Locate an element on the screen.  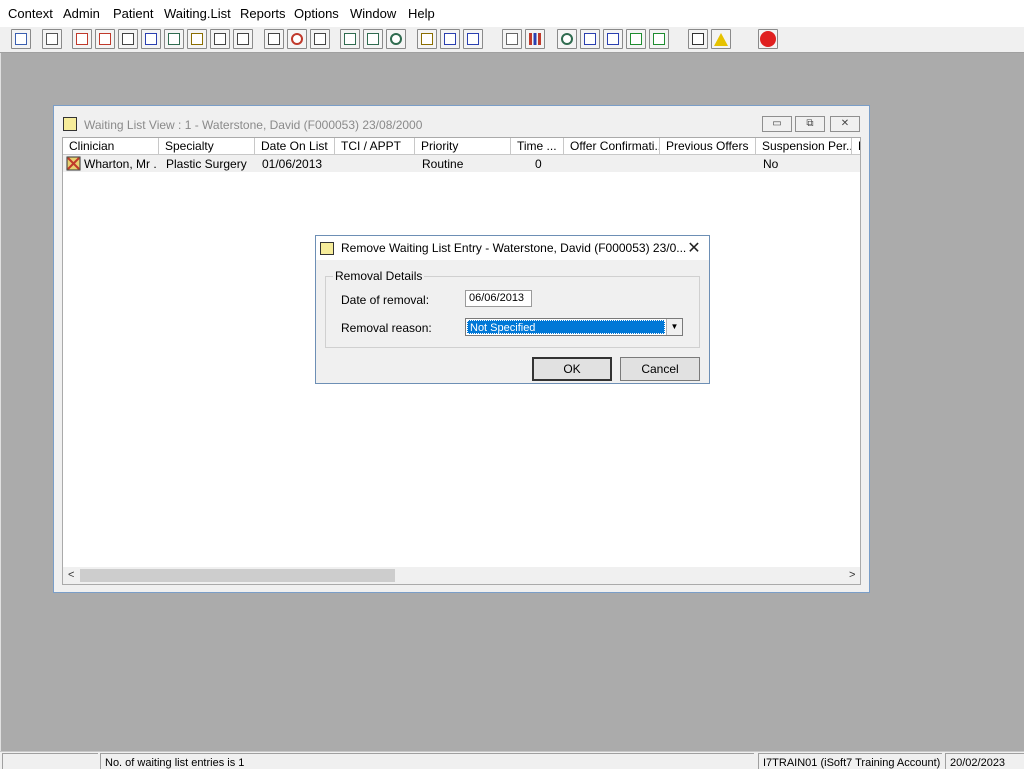
scroll-right-arrow-icon: > is located at coordinates (852, 575).